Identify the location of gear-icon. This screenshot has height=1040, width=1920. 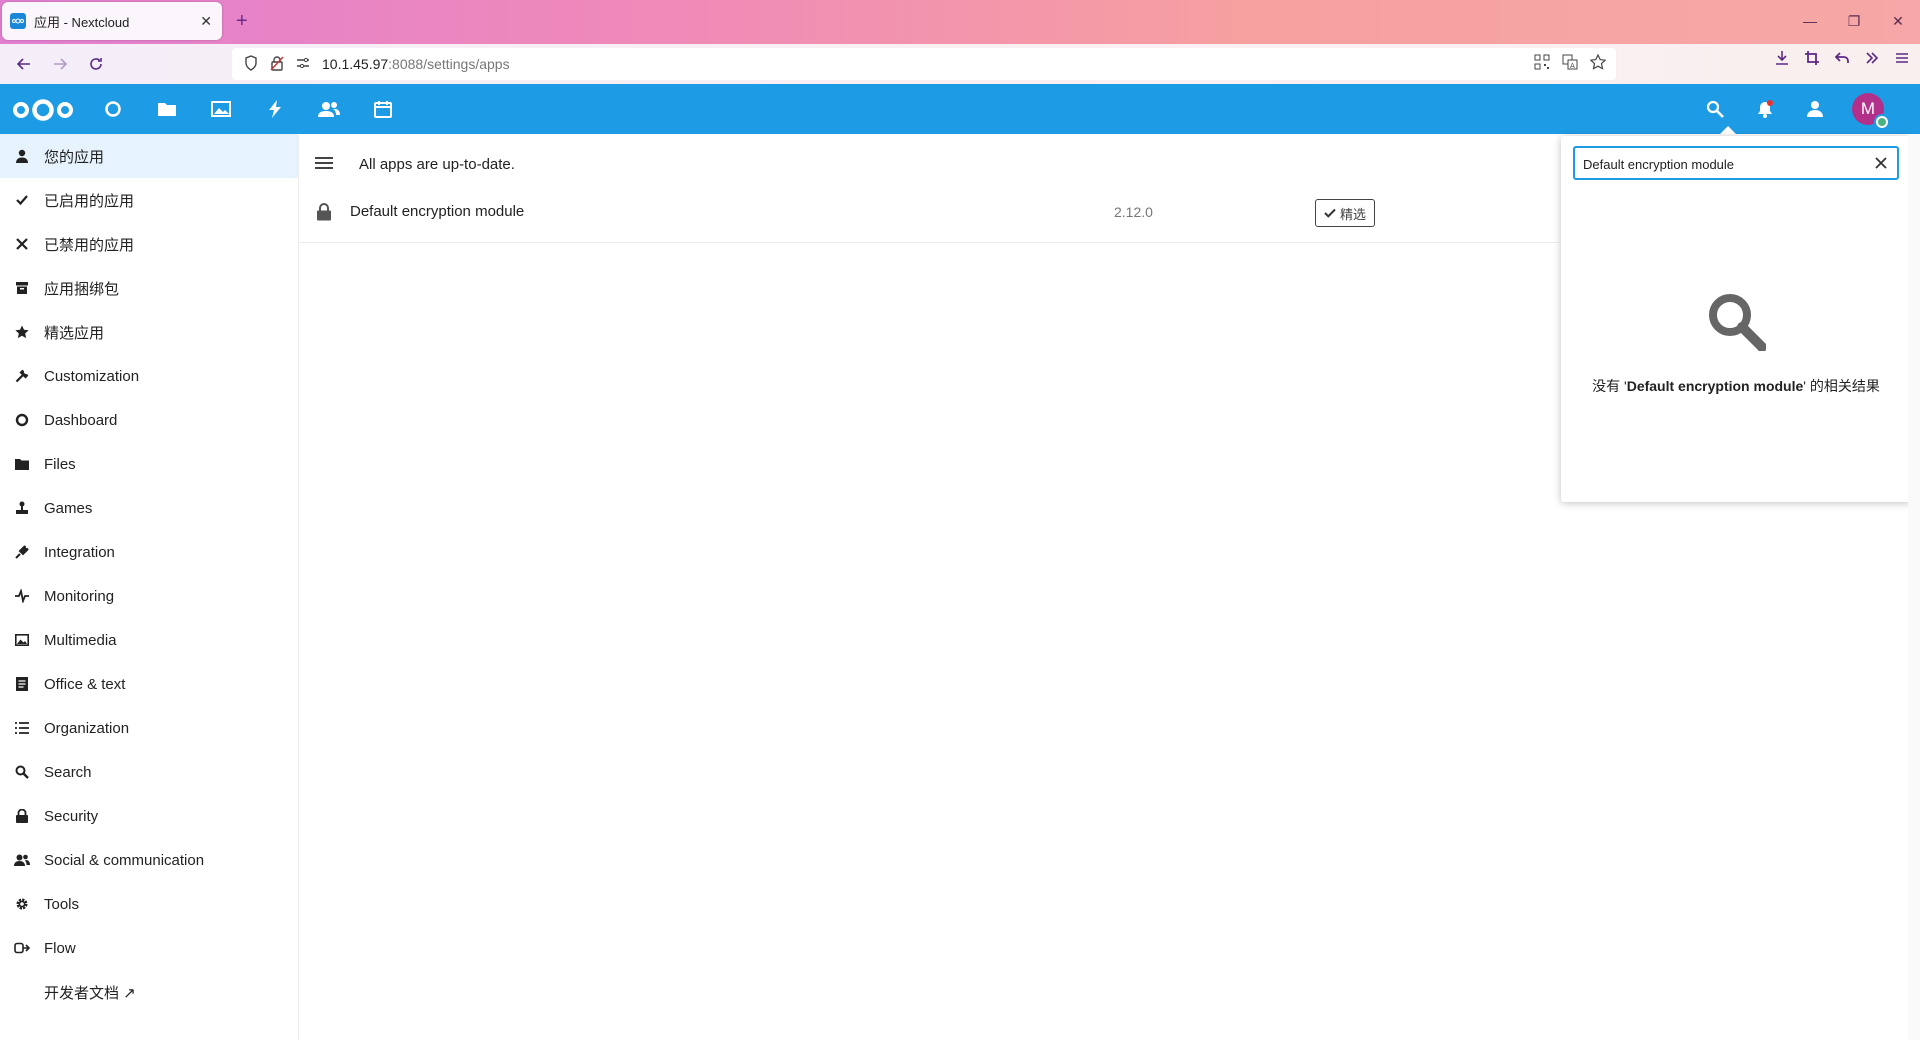
(22, 904).